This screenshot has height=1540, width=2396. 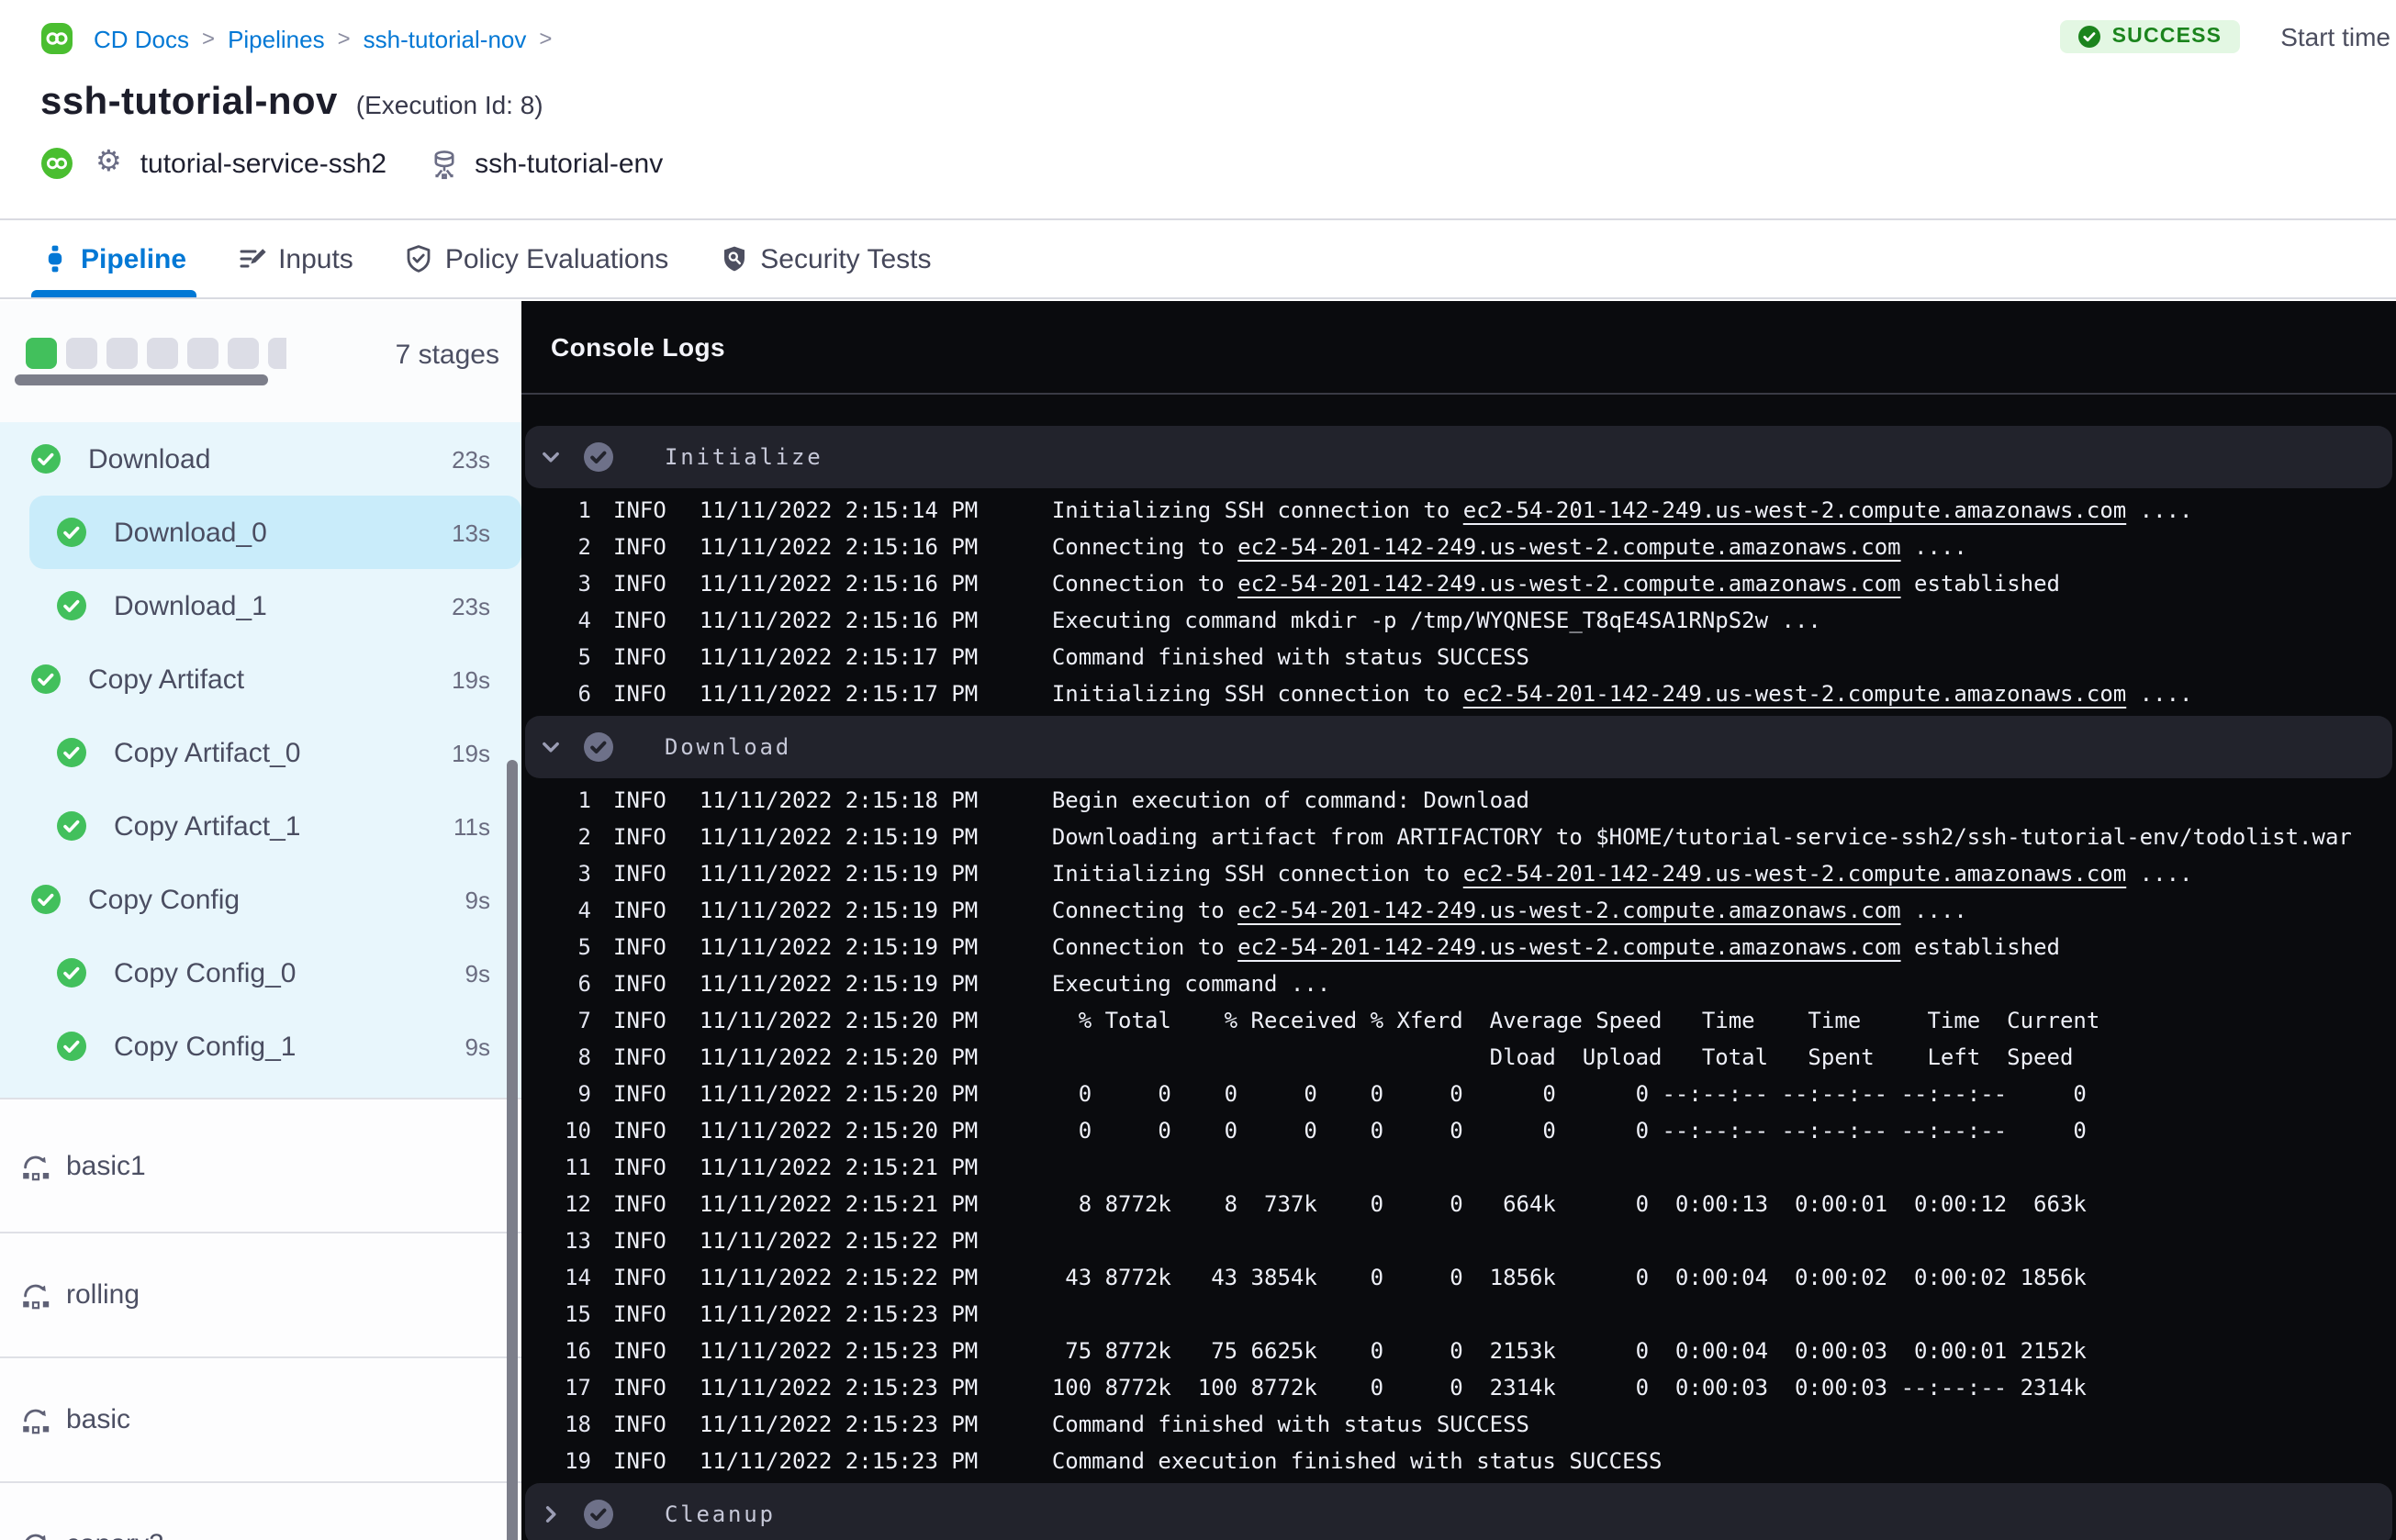 I want to click on execution-label: rolling, so click(x=103, y=1295).